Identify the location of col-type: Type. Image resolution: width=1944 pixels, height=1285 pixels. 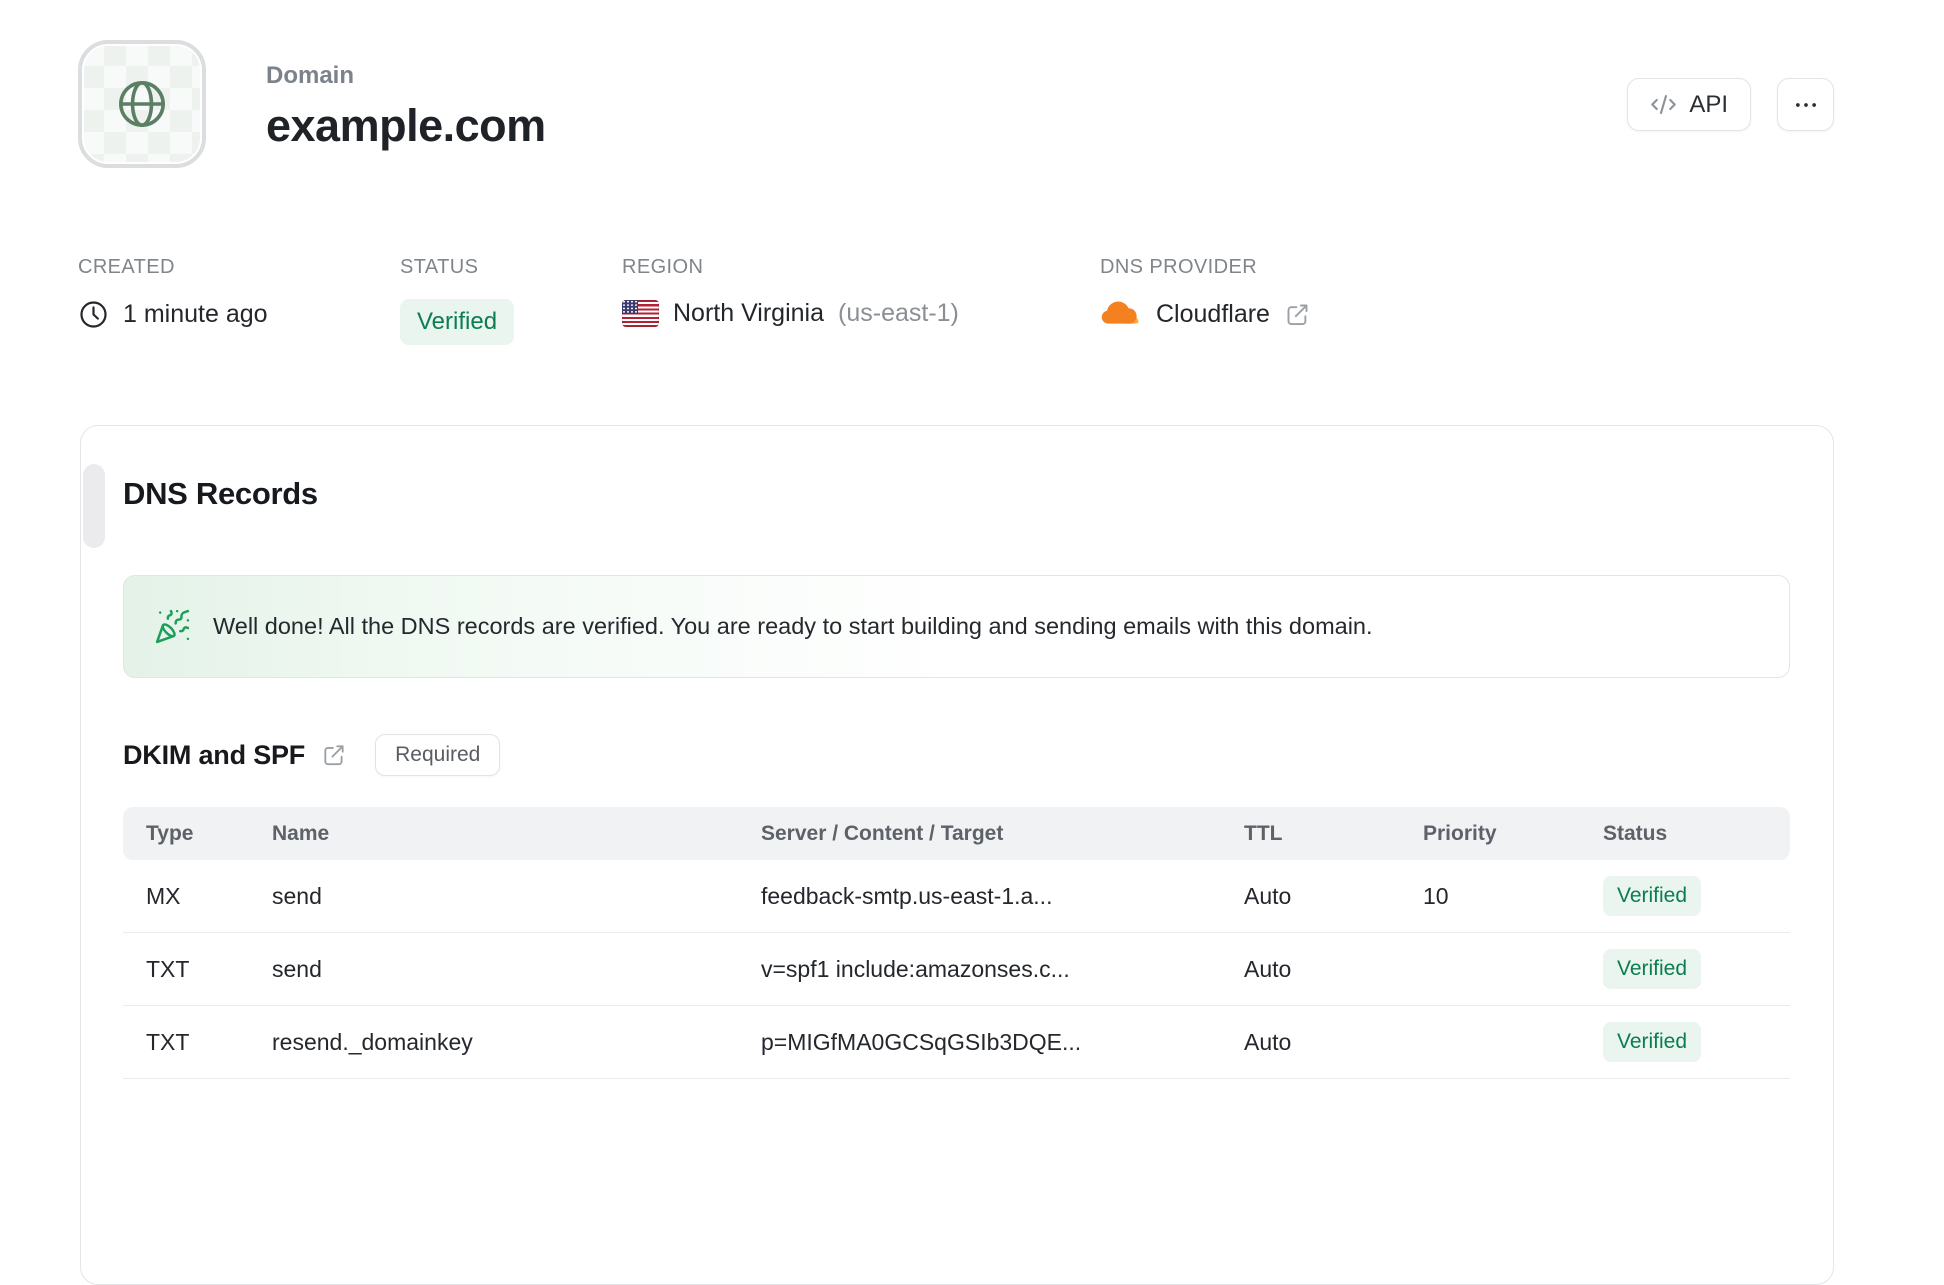
(170, 833).